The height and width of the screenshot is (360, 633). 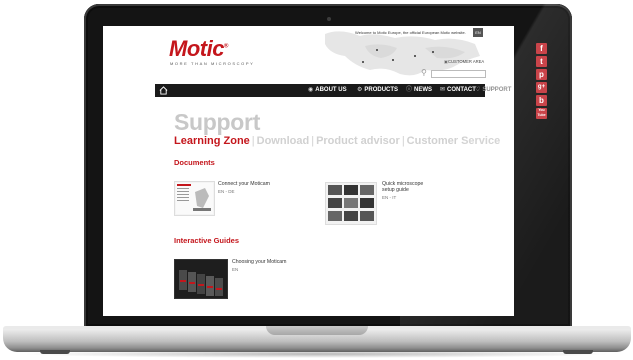 I want to click on document-title-connect-moticam: Connect your Moticam, so click(x=258, y=184).